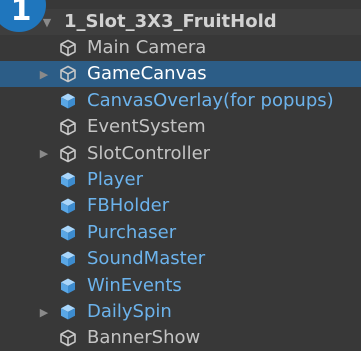 The width and height of the screenshot is (361, 351). What do you see at coordinates (132, 232) in the screenshot?
I see `hierarchy-item-label: Purchaser` at bounding box center [132, 232].